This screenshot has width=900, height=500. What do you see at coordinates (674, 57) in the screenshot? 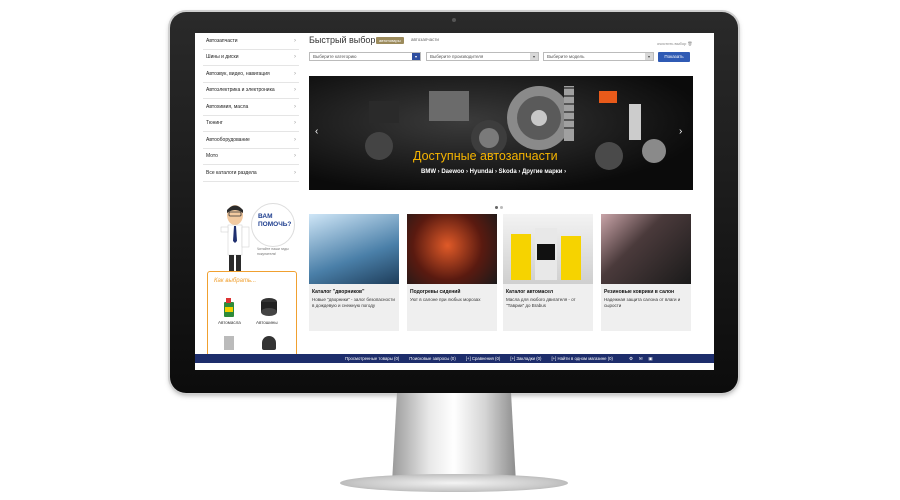
I see `show-button: Показать` at bounding box center [674, 57].